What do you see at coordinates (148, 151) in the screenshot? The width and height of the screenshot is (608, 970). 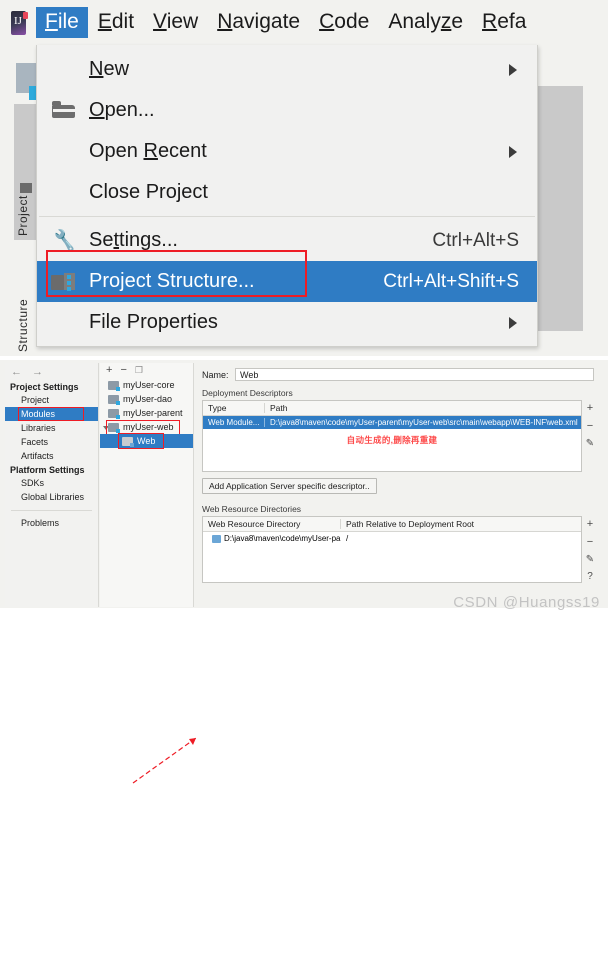 I see `menu-item-open-recent-label: Open Recent` at bounding box center [148, 151].